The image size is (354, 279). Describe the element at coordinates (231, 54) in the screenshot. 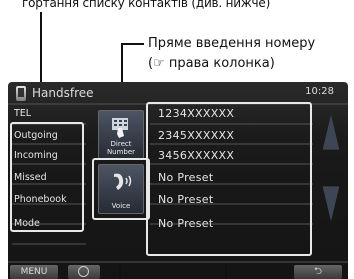

I see `callout-direct-number: Пряме введення номеру (☞ права колонка)` at that location.